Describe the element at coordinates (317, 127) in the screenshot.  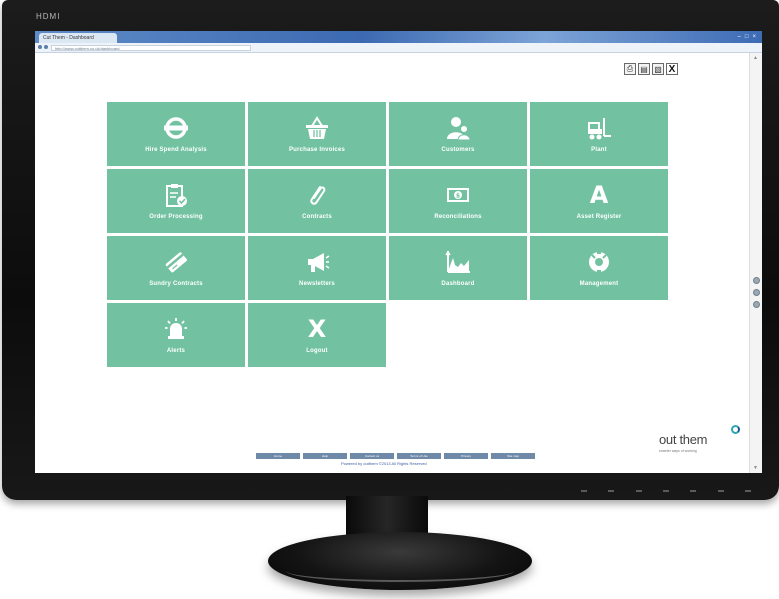
I see `shopping-basket-icon` at that location.